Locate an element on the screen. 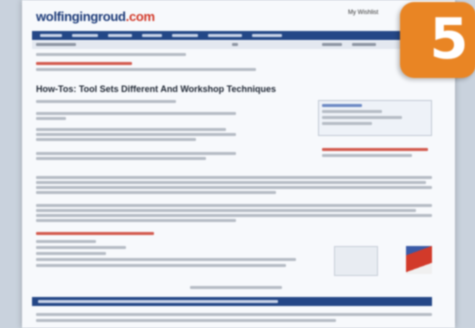  footer-bar-text is located at coordinates (158, 301).